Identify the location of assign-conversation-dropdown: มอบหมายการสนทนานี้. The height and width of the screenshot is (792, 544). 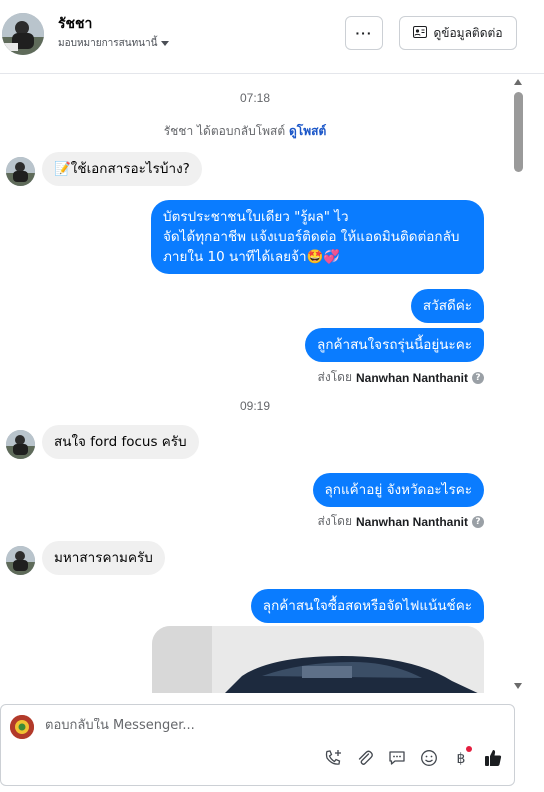
(114, 43).